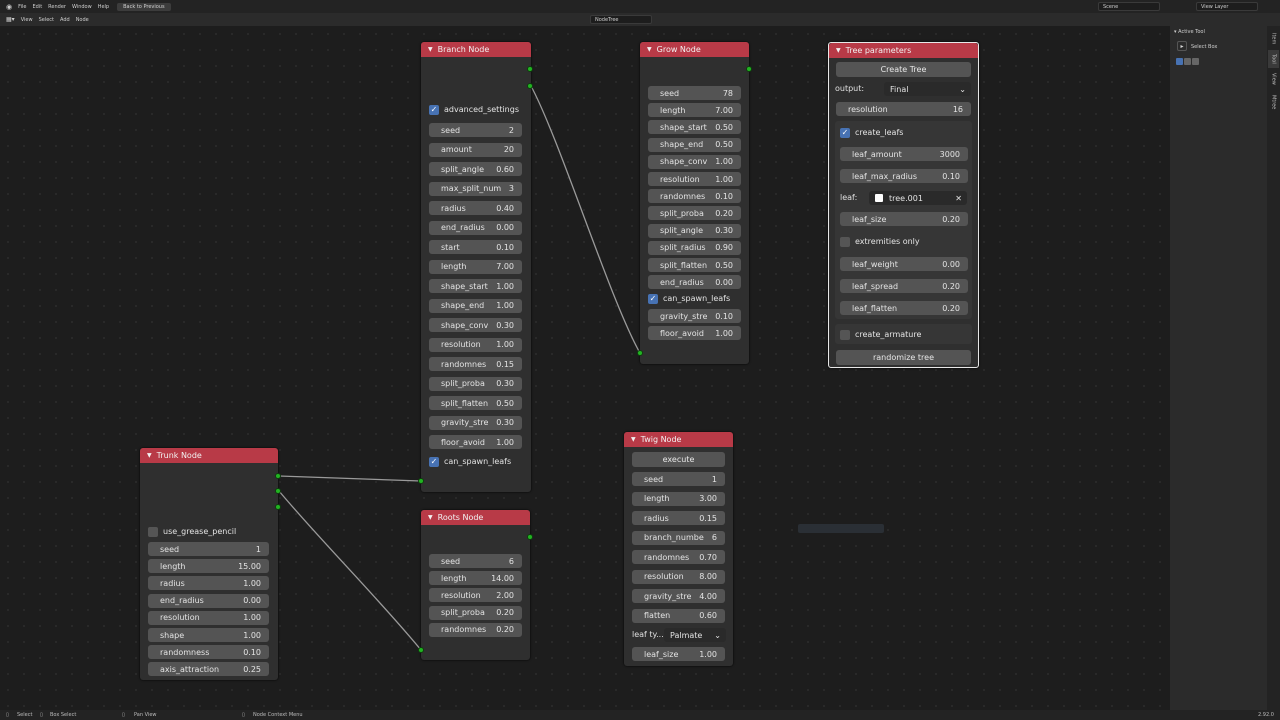  What do you see at coordinates (1195, 61) in the screenshot?
I see `mode-subtract-icon` at bounding box center [1195, 61].